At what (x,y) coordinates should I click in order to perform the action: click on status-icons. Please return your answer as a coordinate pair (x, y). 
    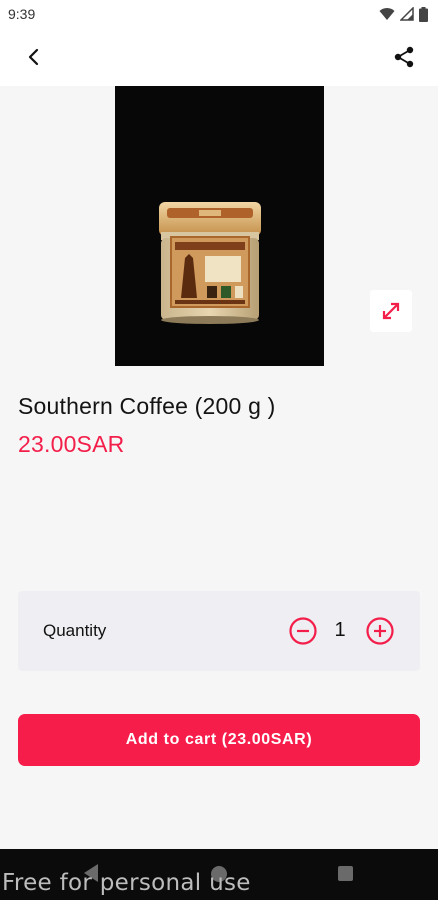
    Looking at the image, I should click on (403, 14).